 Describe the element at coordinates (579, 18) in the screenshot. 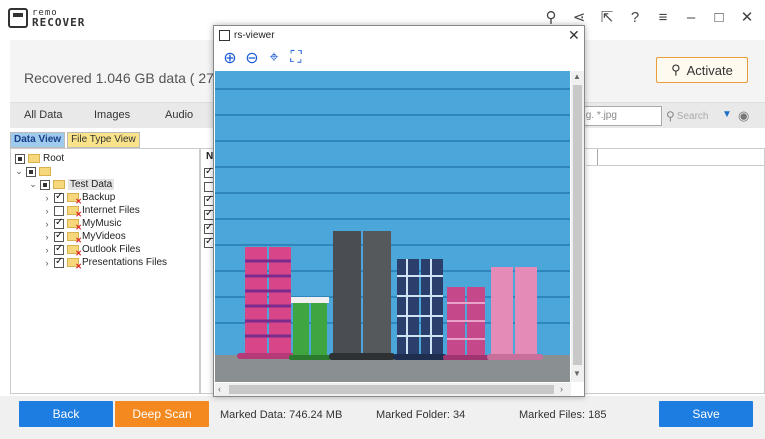

I see `share-icon: ⋖` at that location.